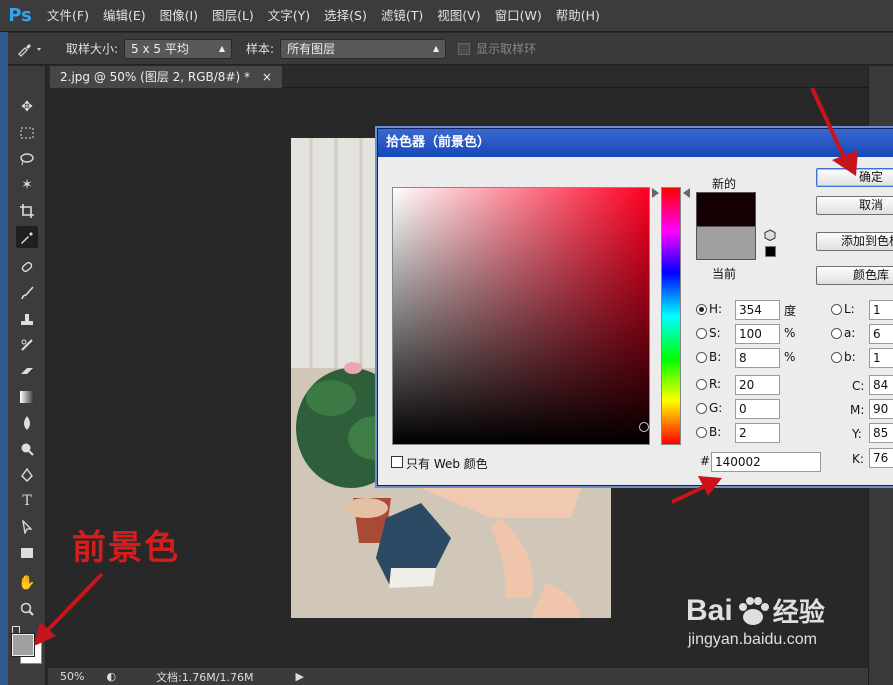  I want to click on watermark-url: jingyan.baidu.com, so click(752, 639).